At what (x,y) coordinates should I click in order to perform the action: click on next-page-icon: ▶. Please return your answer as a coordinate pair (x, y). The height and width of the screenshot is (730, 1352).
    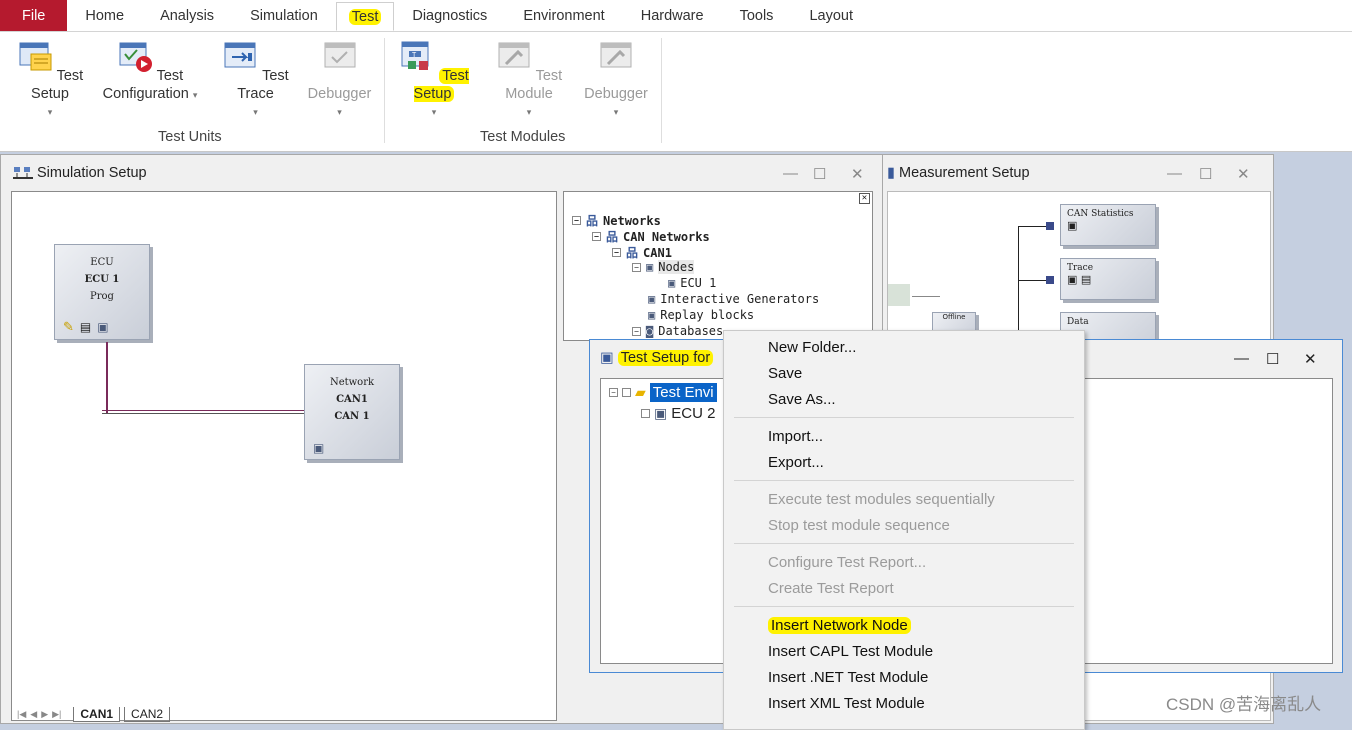
    Looking at the image, I should click on (44, 714).